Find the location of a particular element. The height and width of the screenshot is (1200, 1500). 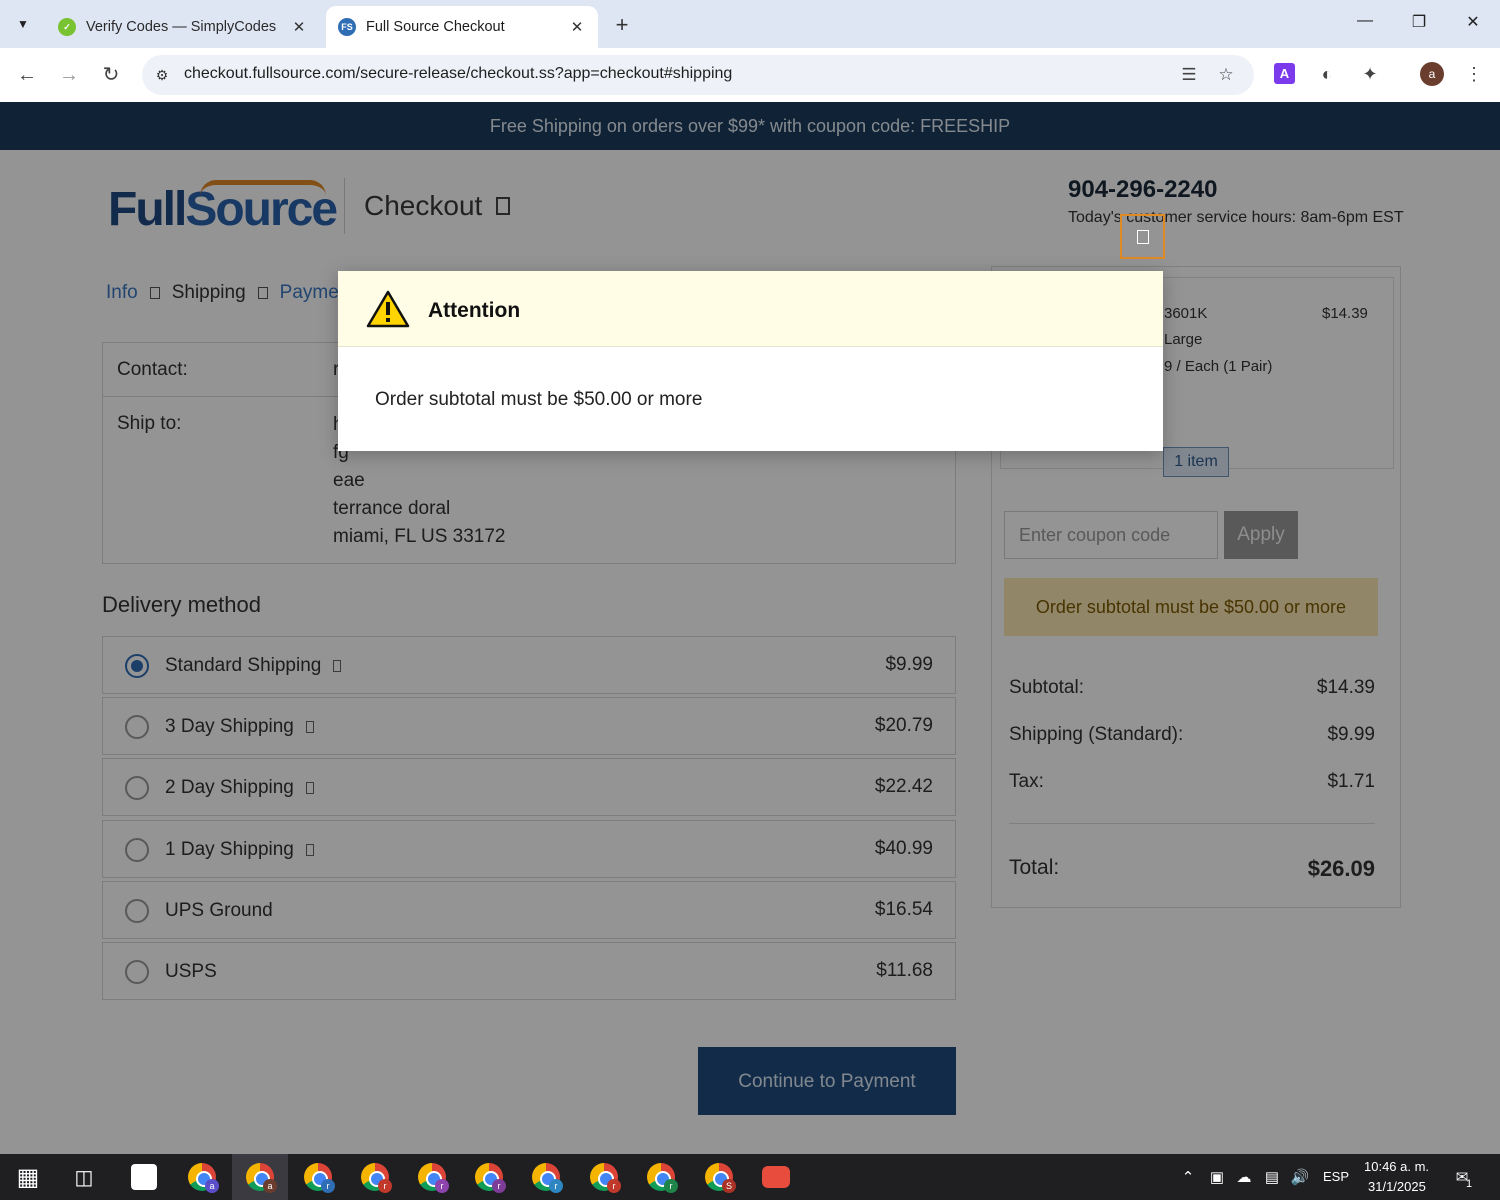

close-modal-focus-button is located at coordinates (1142, 236).